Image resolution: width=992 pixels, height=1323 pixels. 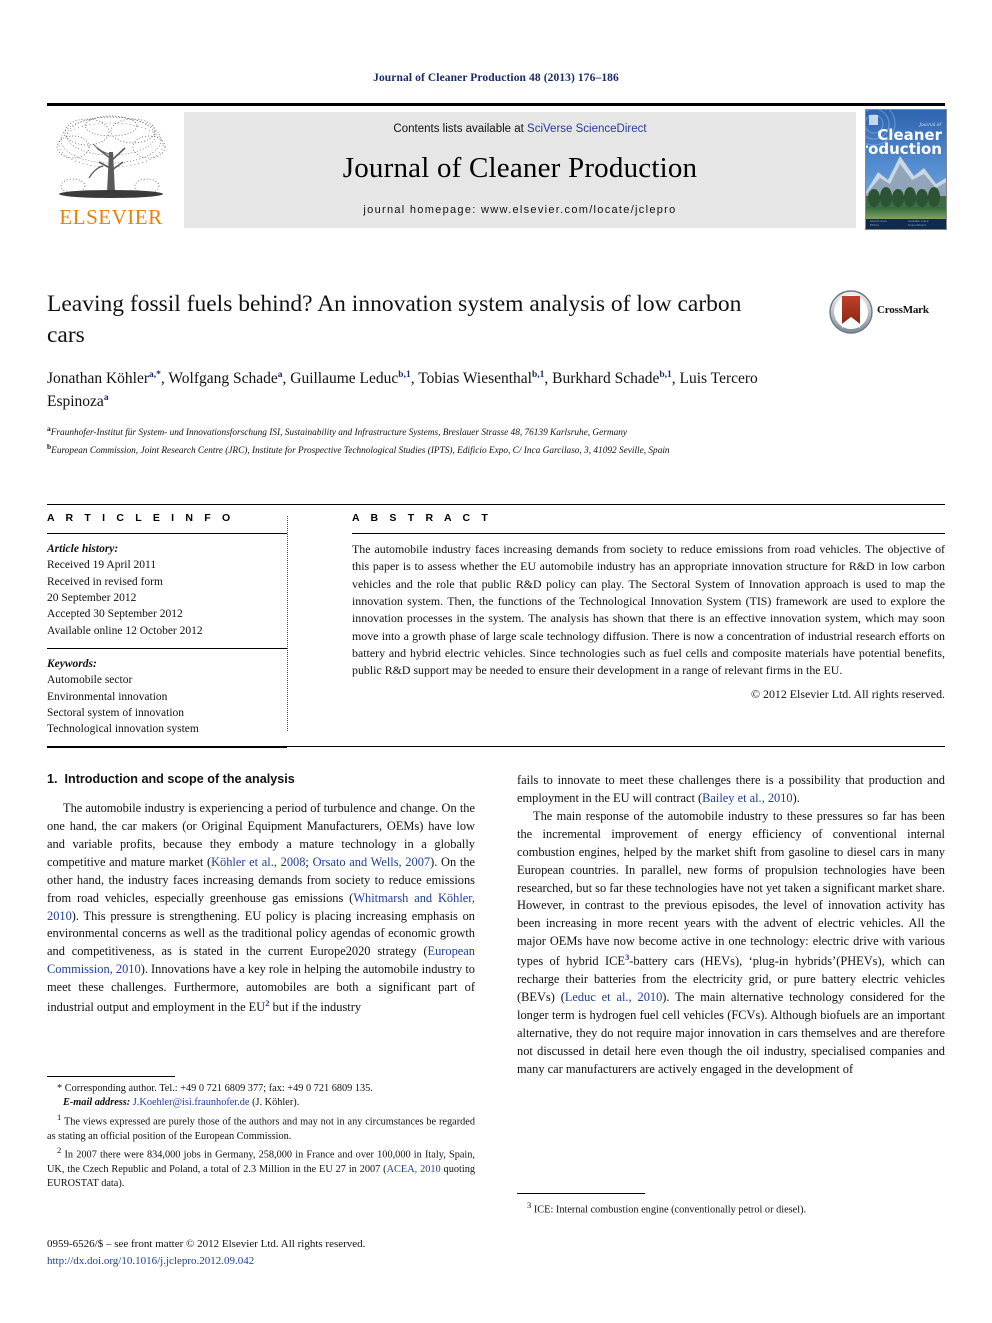 I want to click on divider-below-abstract, so click(x=496, y=746).